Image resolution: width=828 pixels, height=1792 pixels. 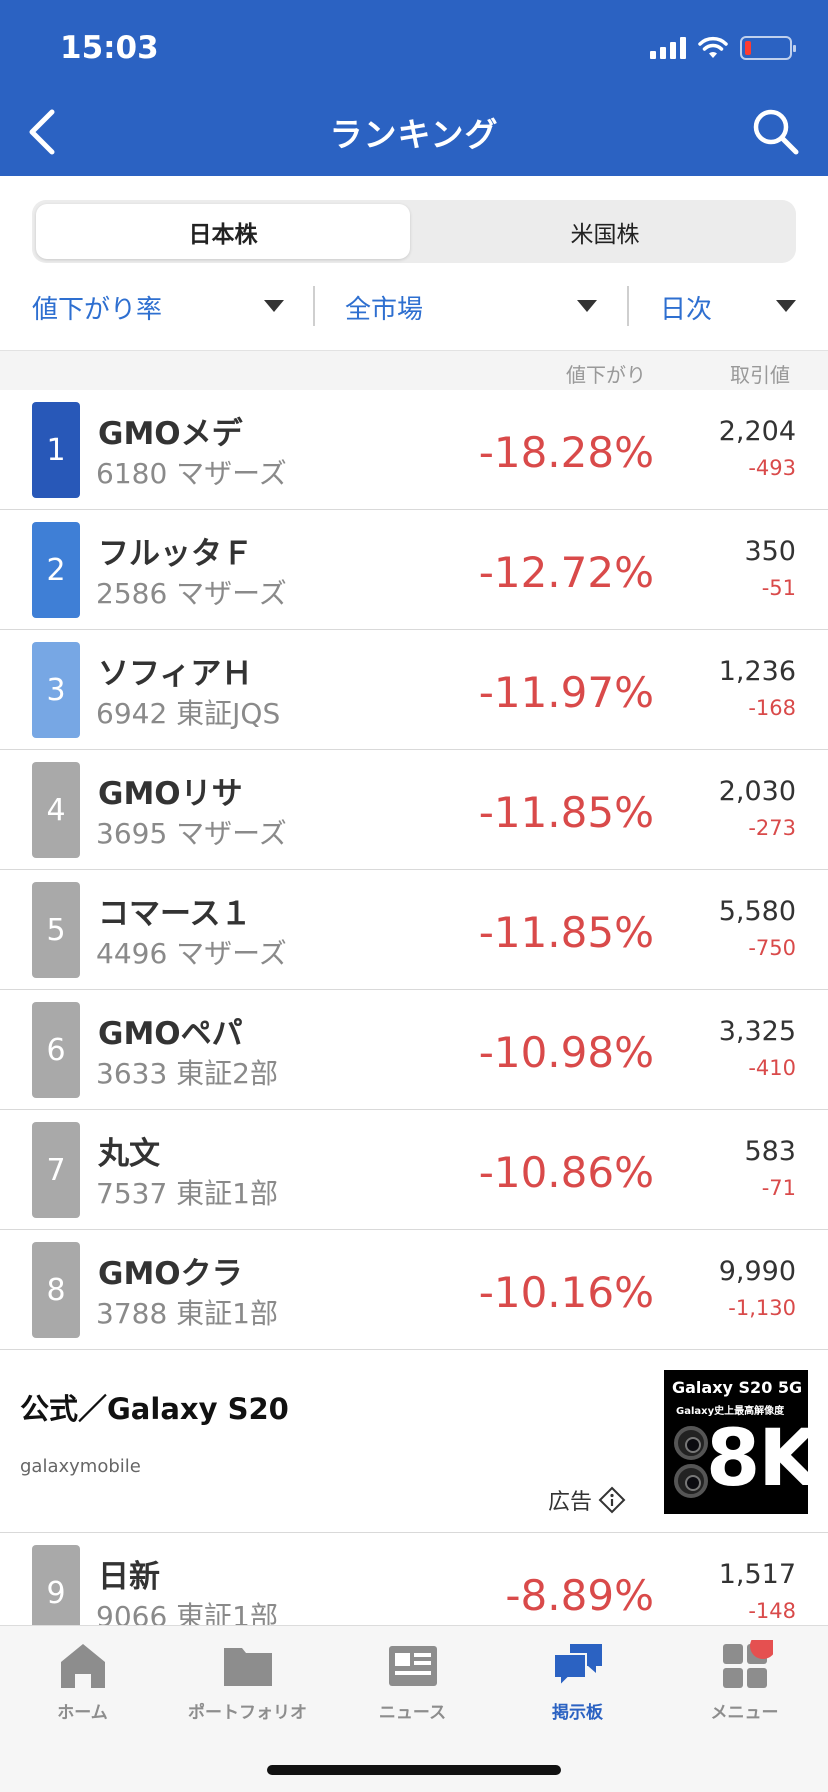 What do you see at coordinates (605, 231) in the screenshot?
I see `tab-us-stocks: 米国株` at bounding box center [605, 231].